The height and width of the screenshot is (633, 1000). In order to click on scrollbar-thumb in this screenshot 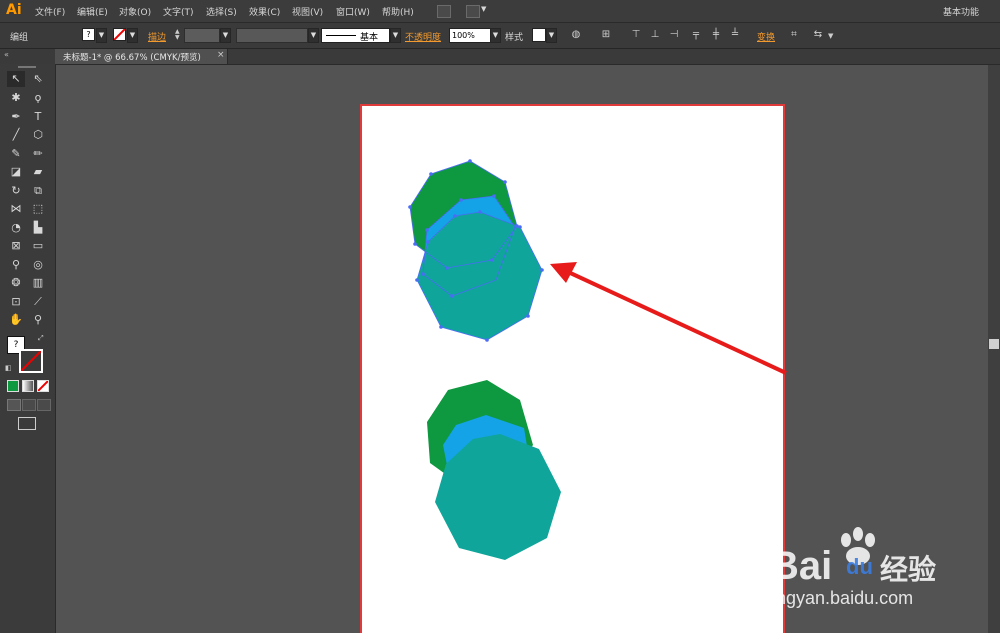, I will do `click(994, 344)`.